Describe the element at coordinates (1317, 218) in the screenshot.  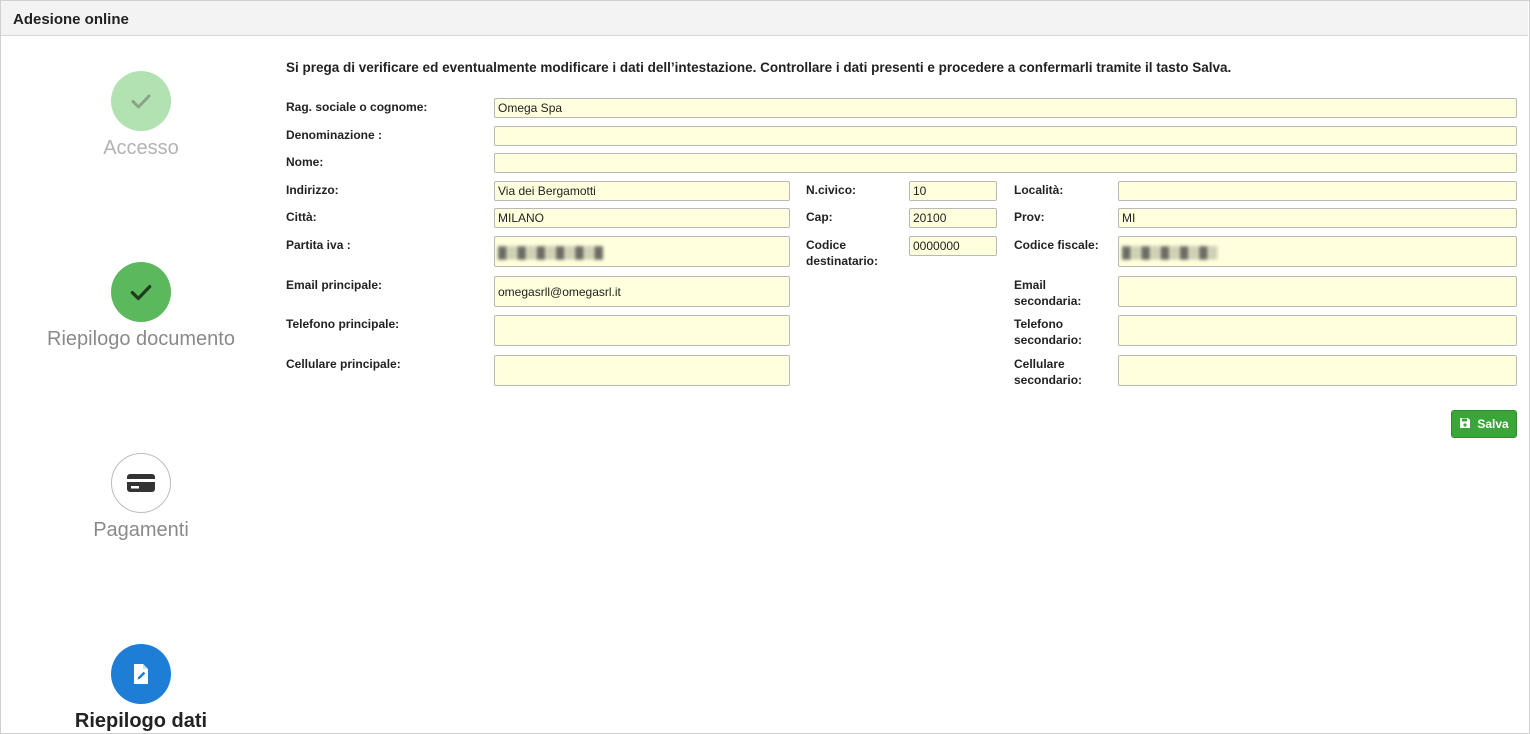
I see `prov-input: MI` at that location.